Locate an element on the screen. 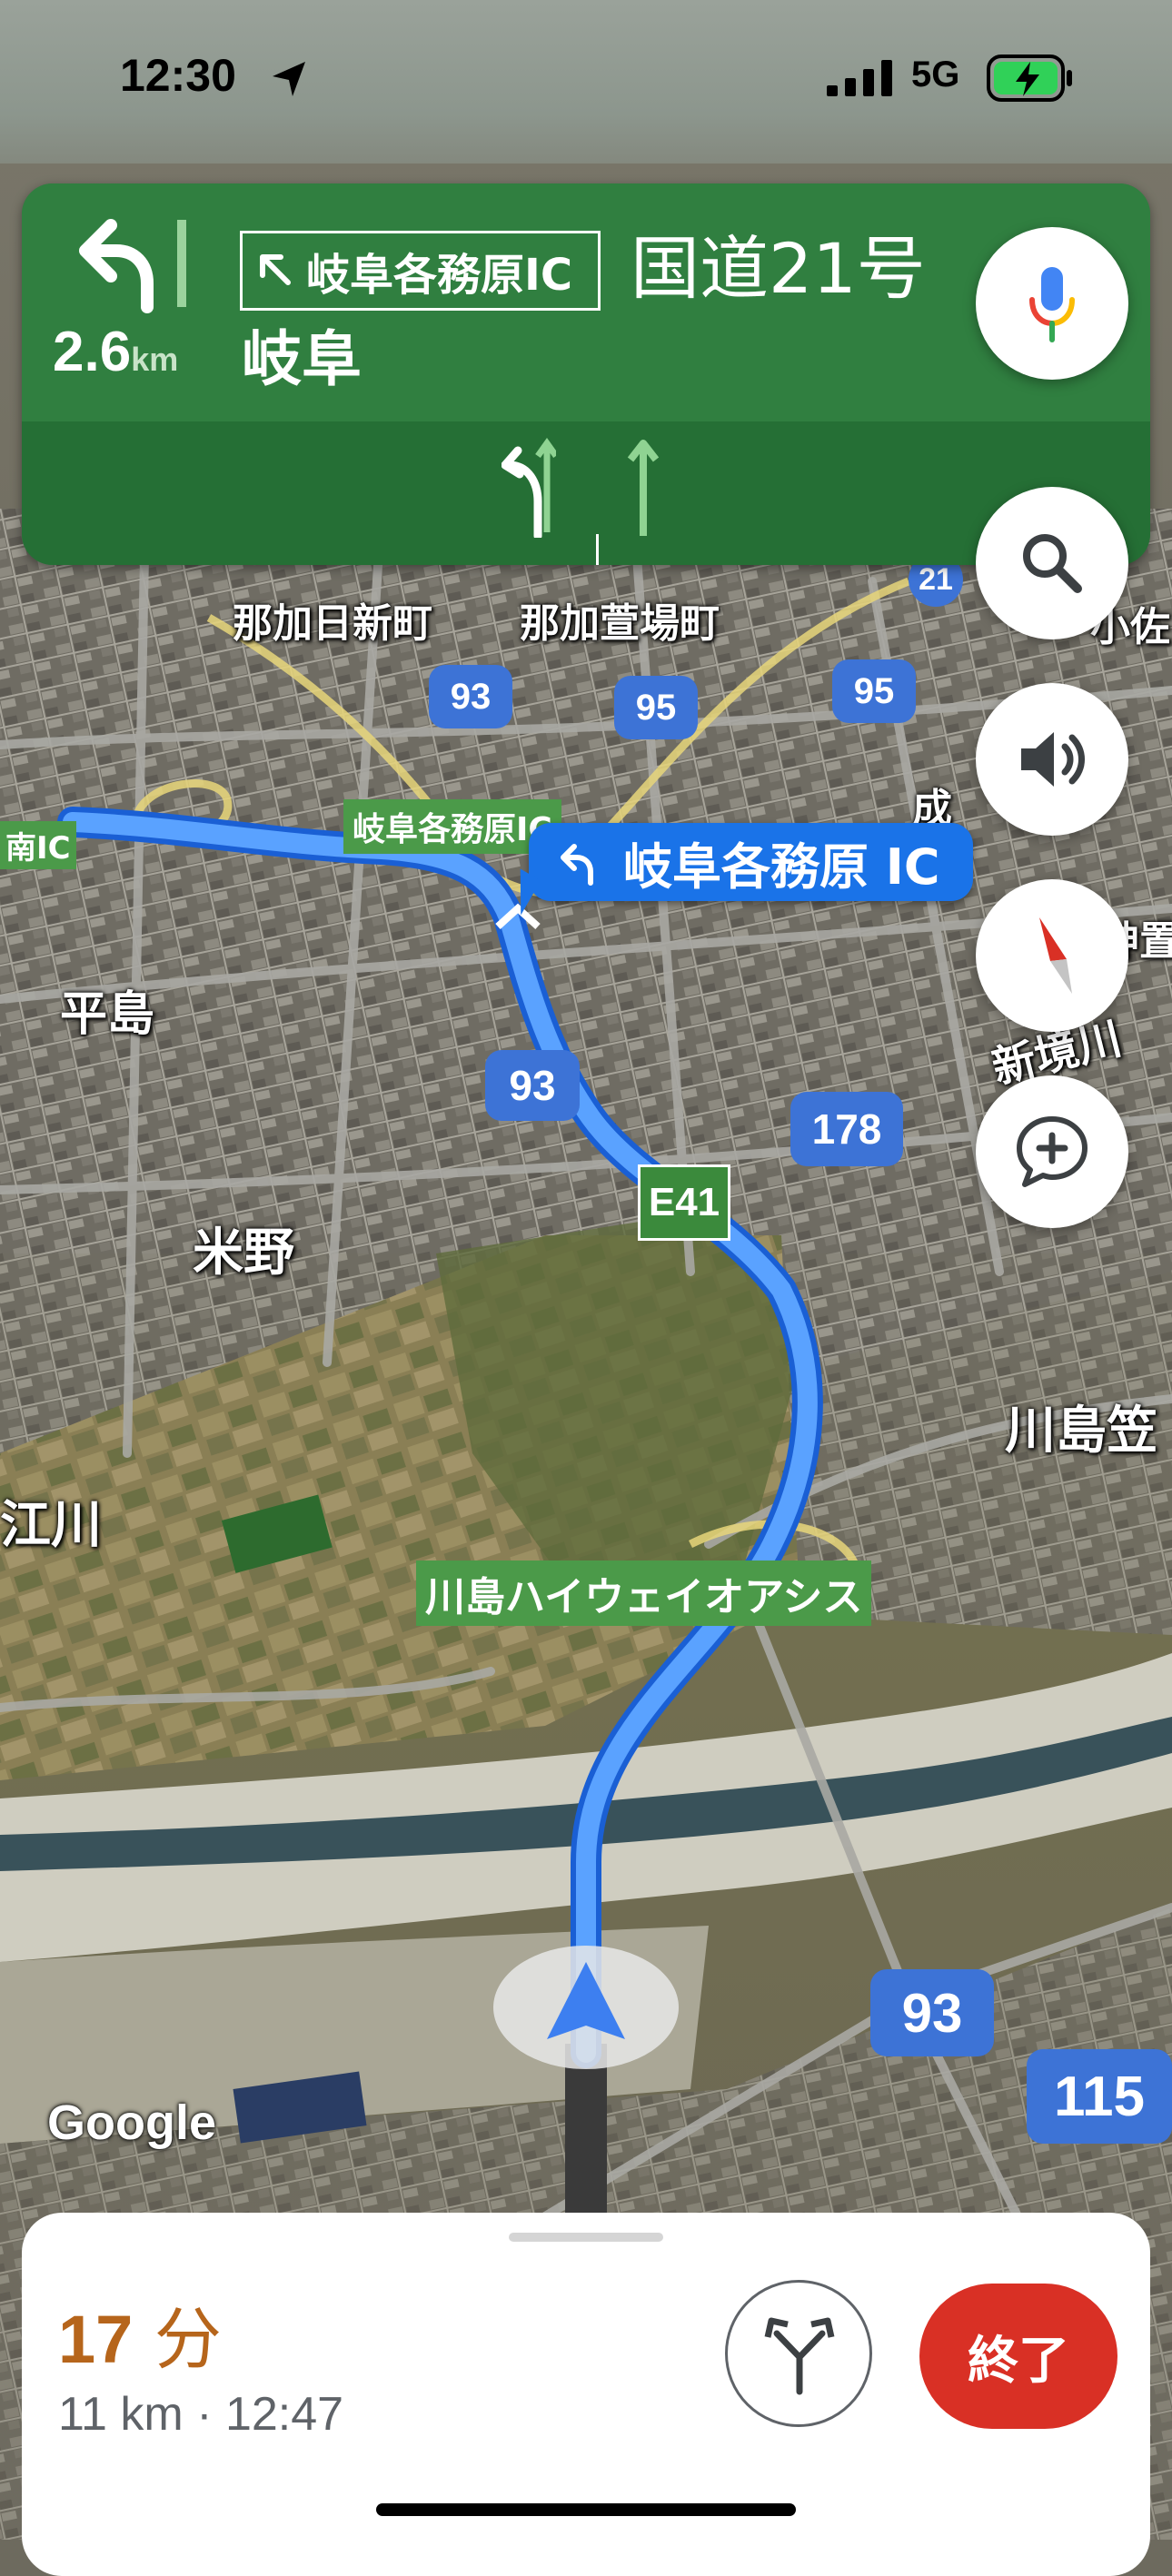 This screenshot has height=2576, width=1172. route-shield: 115 is located at coordinates (1099, 2096).